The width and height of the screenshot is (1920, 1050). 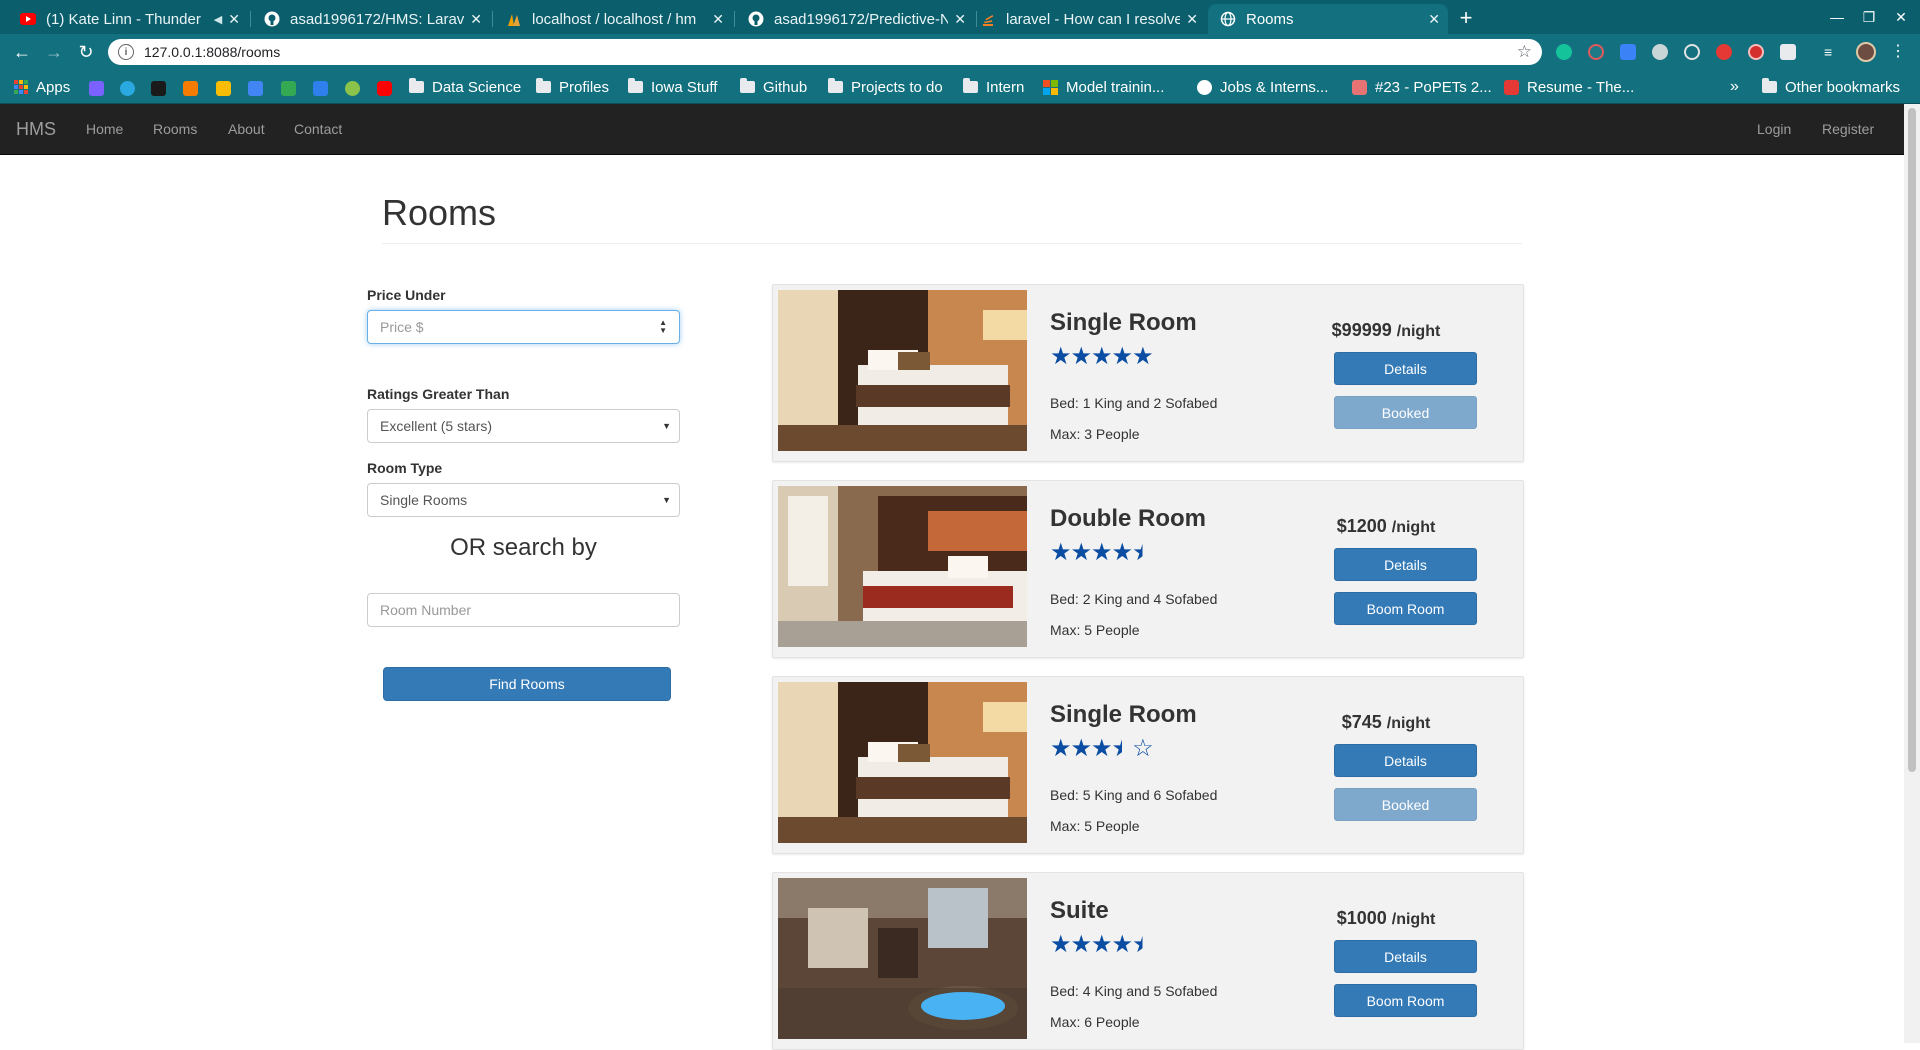 I want to click on dropbox-icon, so click(x=320, y=88).